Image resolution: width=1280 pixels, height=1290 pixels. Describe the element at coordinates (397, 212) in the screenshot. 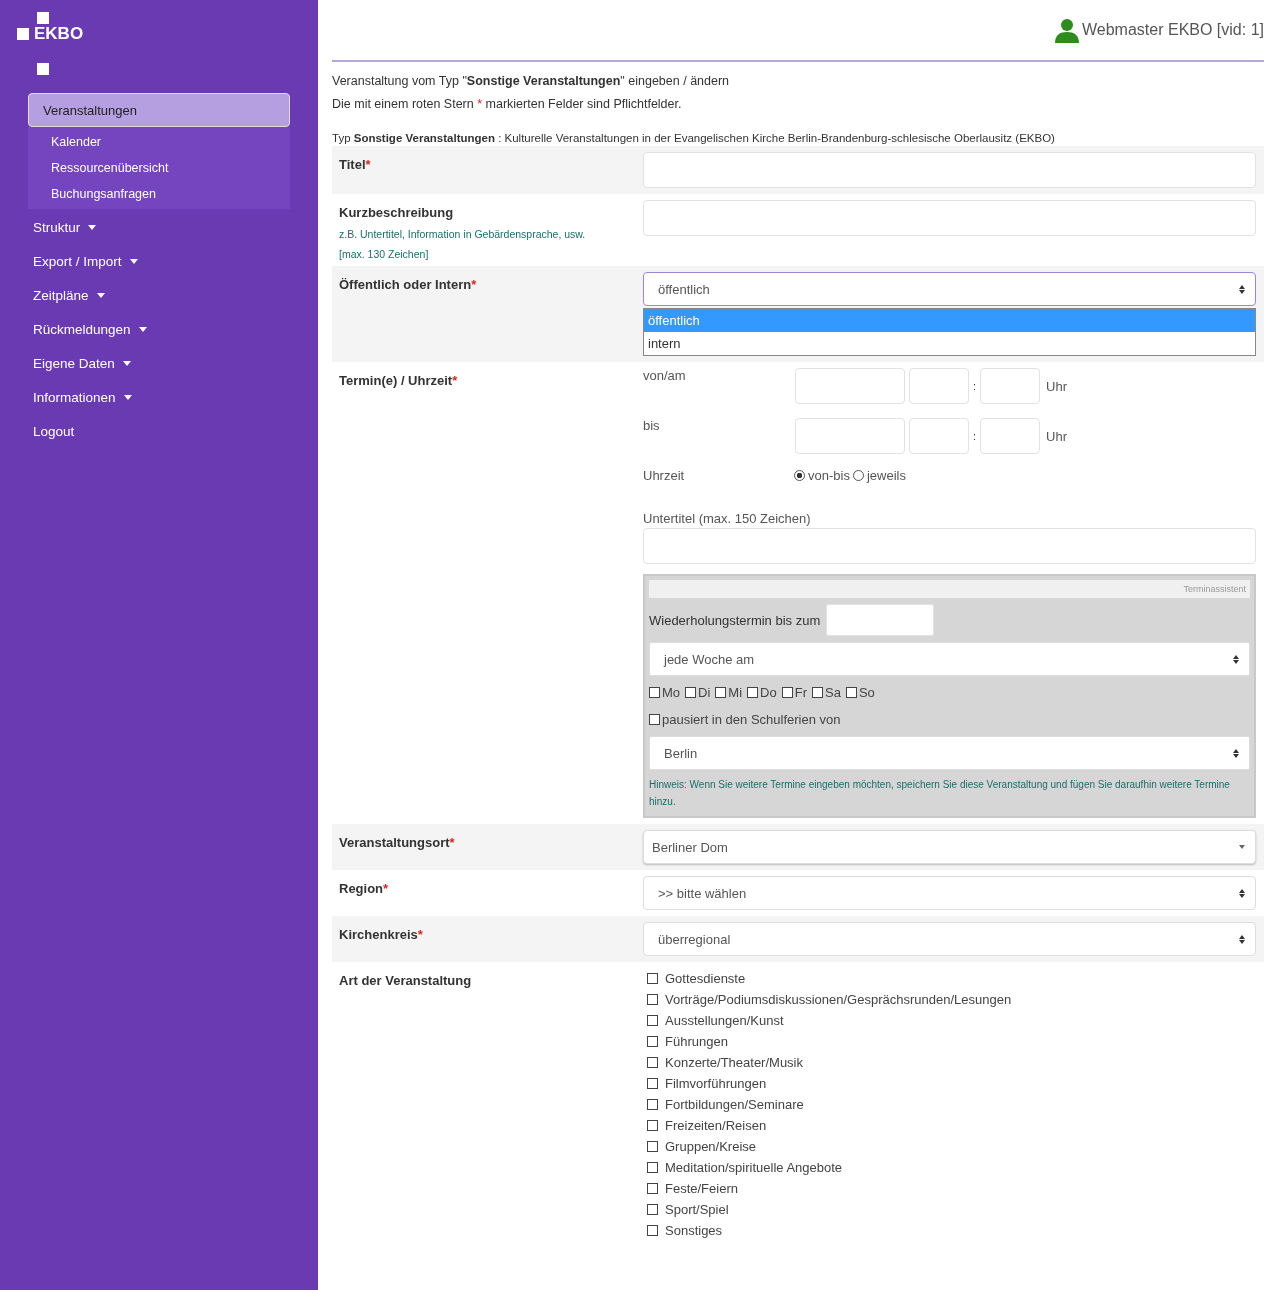

I see `field-label: Kurzbeschreibung` at that location.